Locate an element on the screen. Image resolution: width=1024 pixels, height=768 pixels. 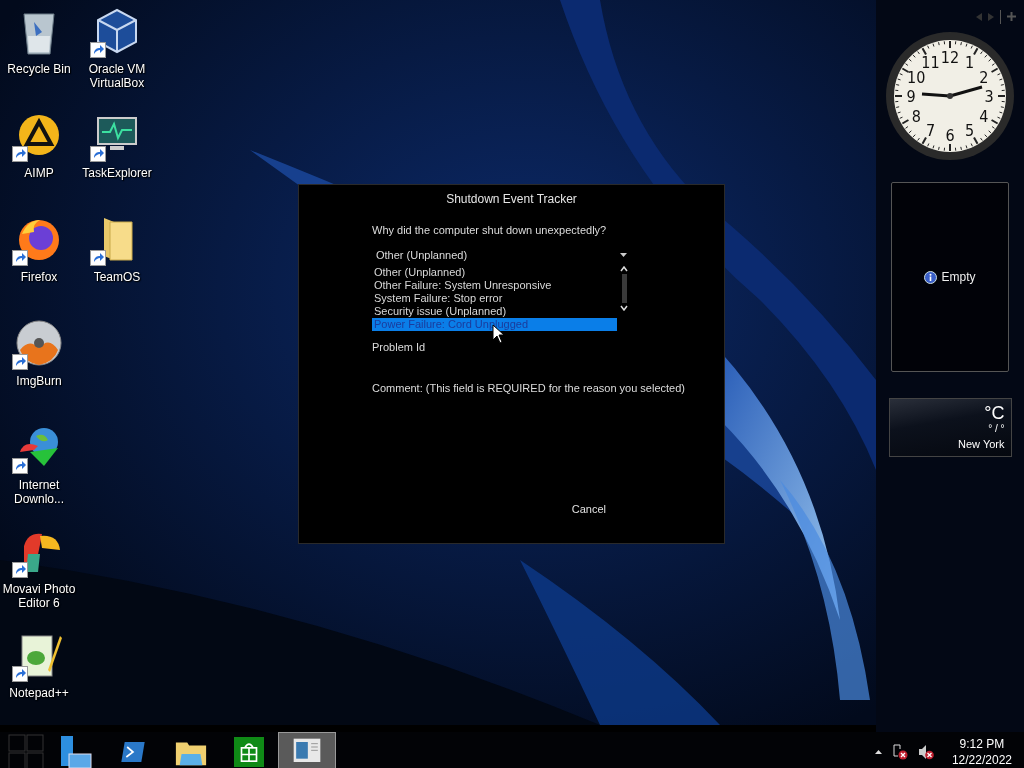
reason-list-item: System Failure: Stop error is located at coordinates (494, 298).